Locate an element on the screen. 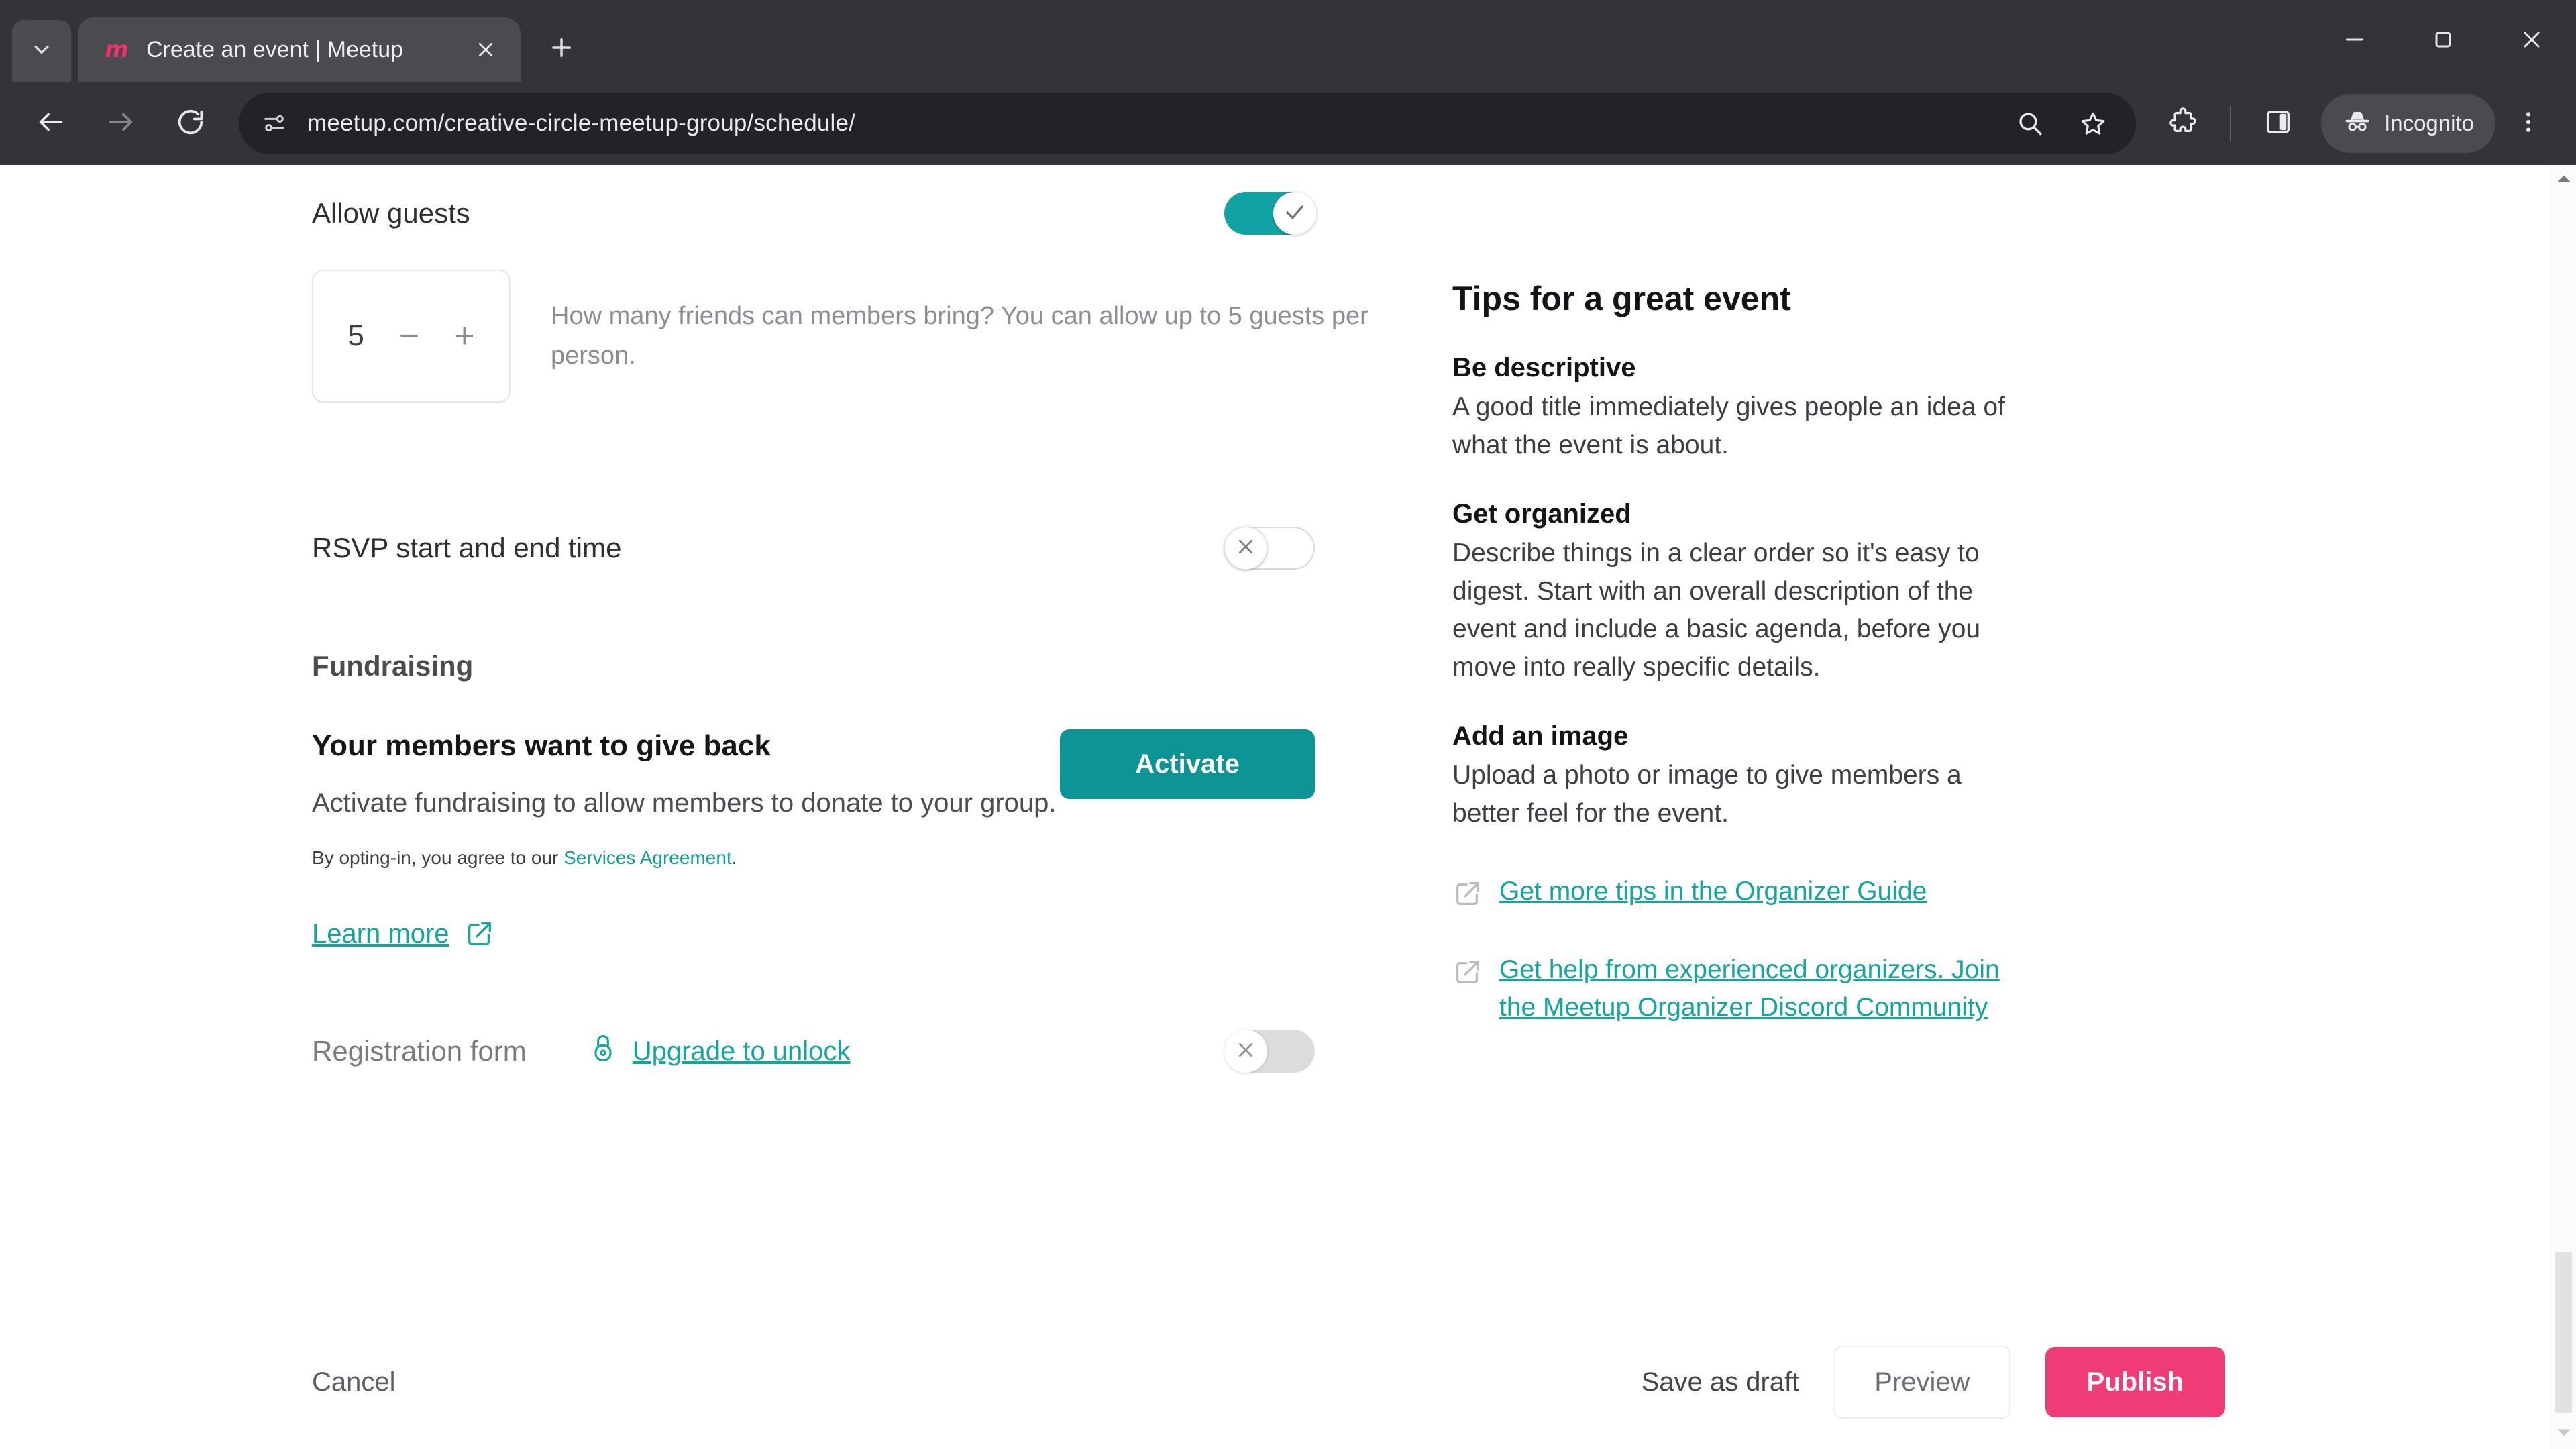 The width and height of the screenshot is (2576, 1449). fundraising-section-title: Fundraising is located at coordinates (393, 666).